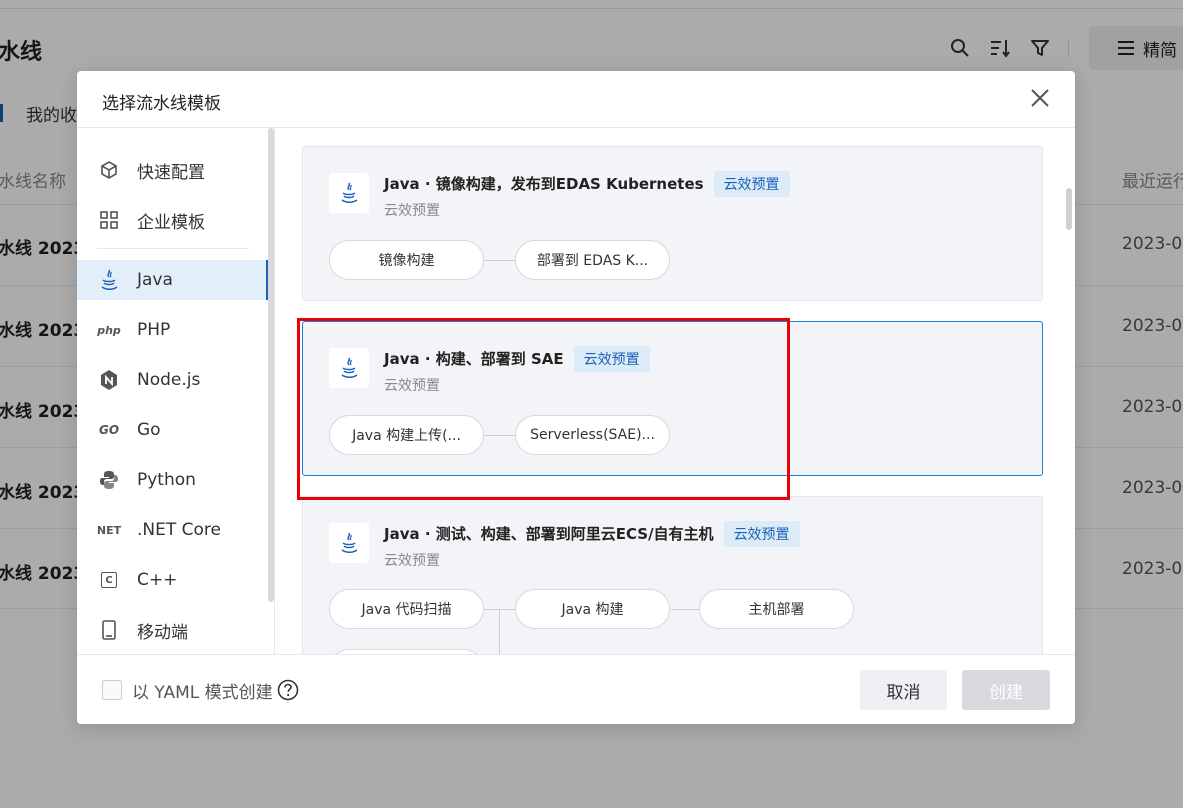 Image resolution: width=1183 pixels, height=808 pixels. I want to click on cancel-button: 取消, so click(903, 690).